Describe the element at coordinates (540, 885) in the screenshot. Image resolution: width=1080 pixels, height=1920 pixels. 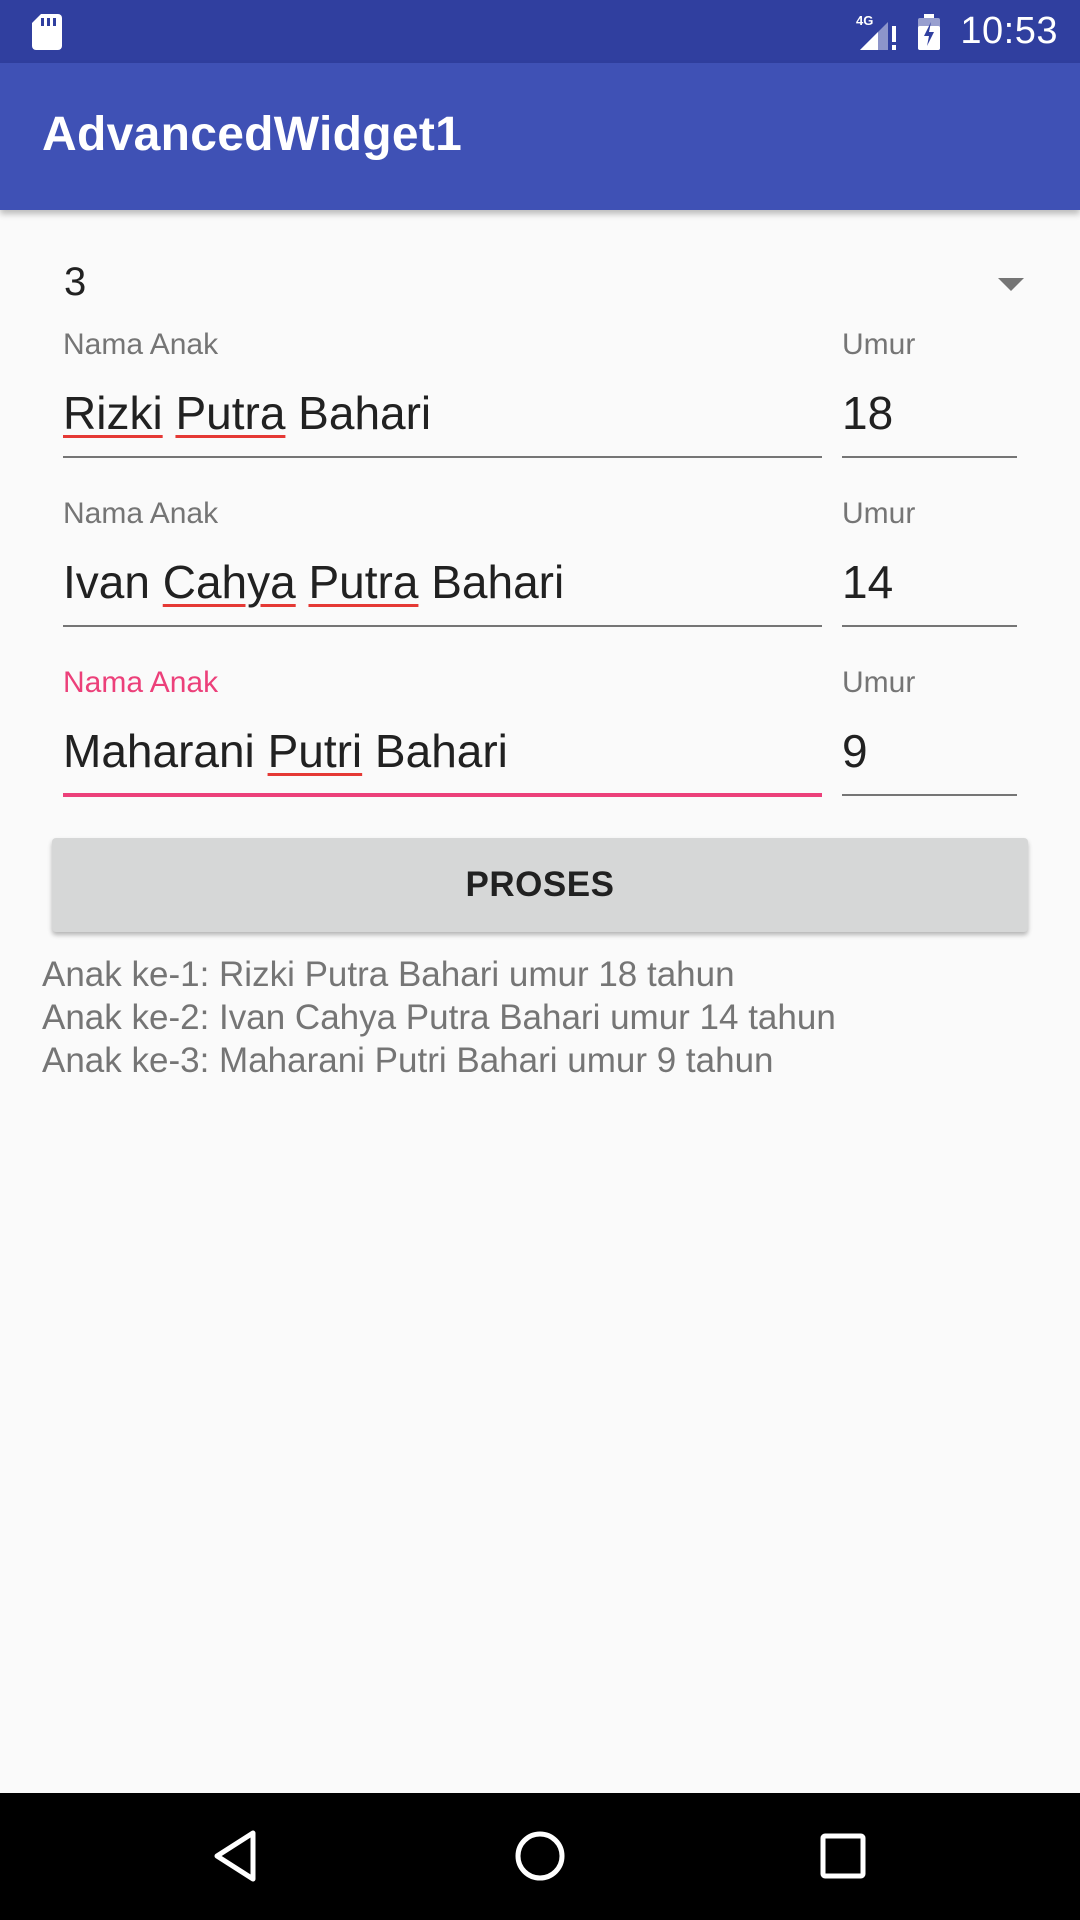
I see `proses-button: PROSES` at that location.